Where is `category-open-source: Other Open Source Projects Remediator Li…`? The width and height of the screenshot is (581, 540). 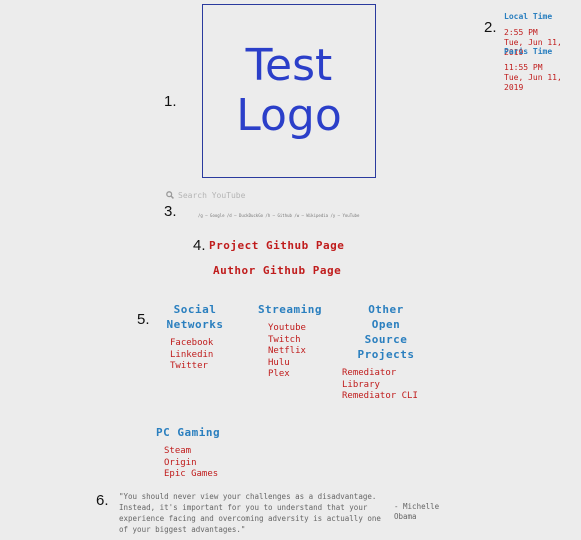 category-open-source: Other Open Source Projects Remediator Li… is located at coordinates (386, 352).